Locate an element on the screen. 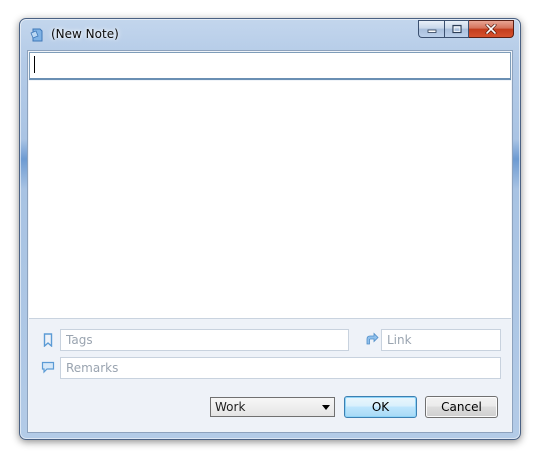  tags-input is located at coordinates (204, 340).